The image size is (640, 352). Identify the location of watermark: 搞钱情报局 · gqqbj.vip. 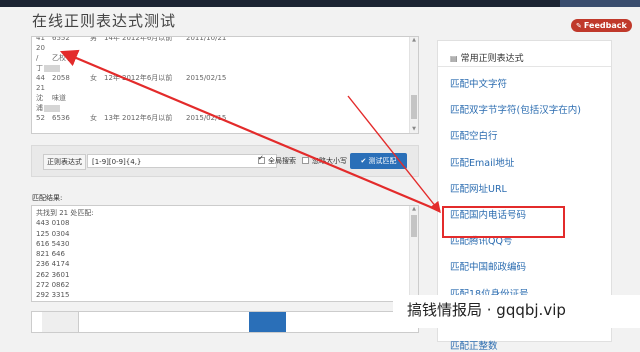
(516, 311).